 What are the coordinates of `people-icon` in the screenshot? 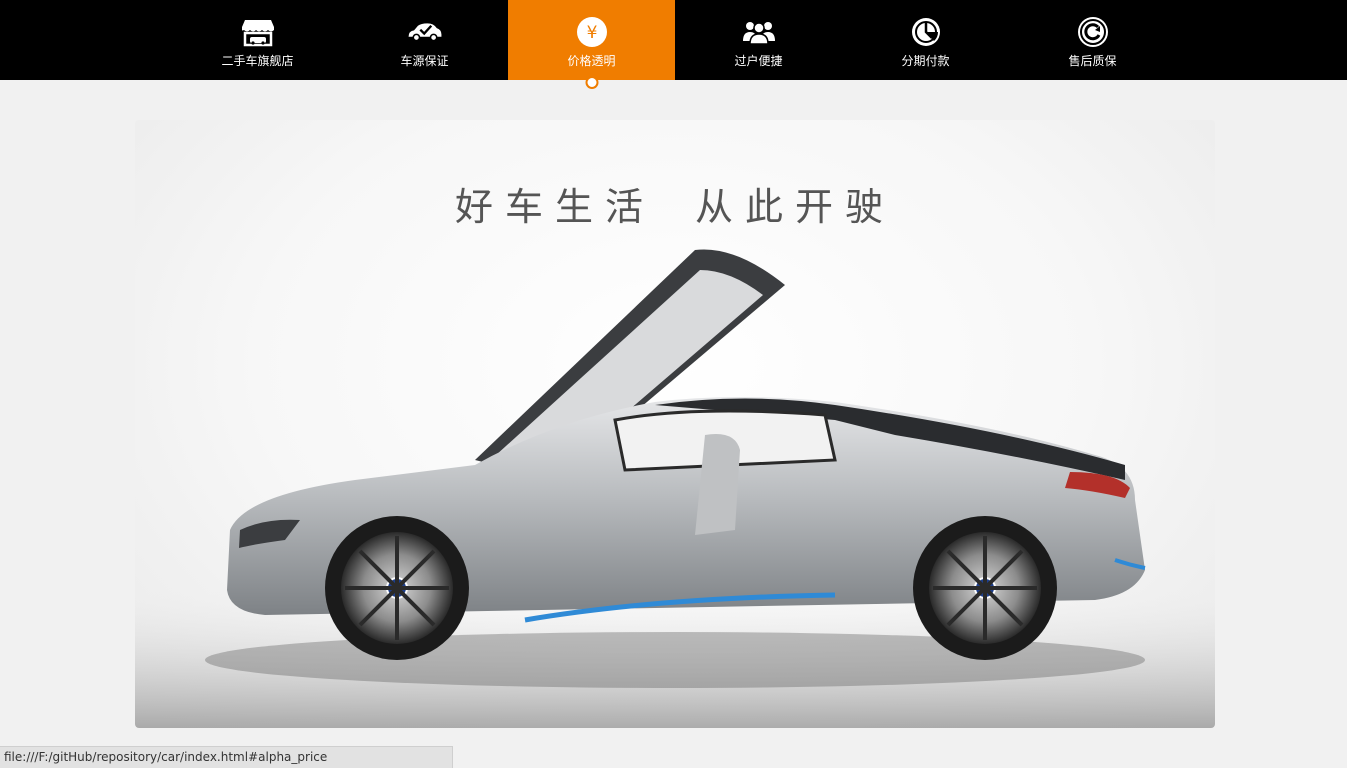 It's located at (759, 32).